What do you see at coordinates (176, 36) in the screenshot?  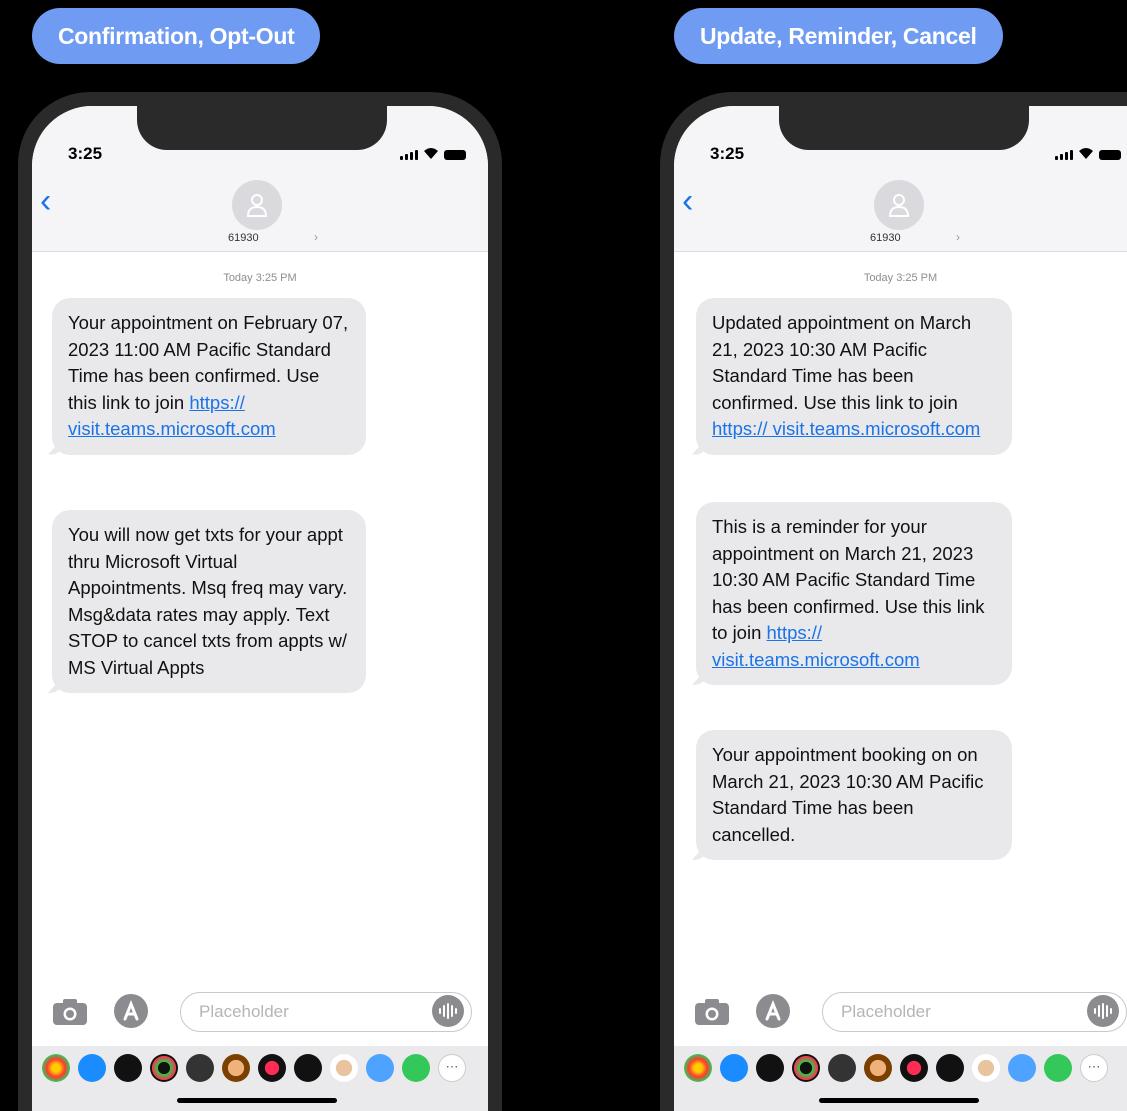 I see `category-pill-confirmation: Confirmation, Opt-Out` at bounding box center [176, 36].